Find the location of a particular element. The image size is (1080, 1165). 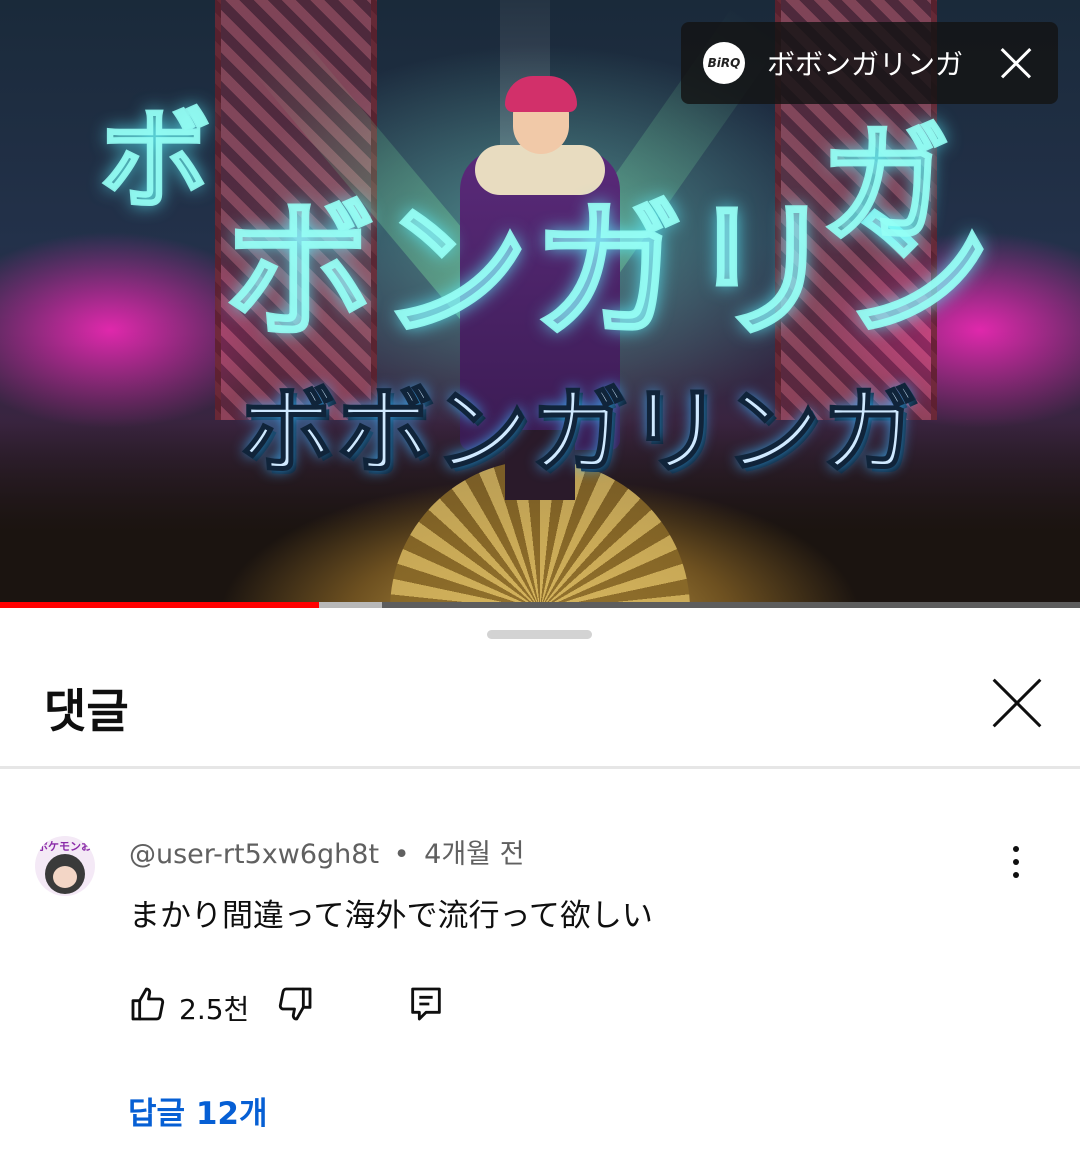

comment-author: @user-rt5xw6gh8t is located at coordinates (254, 854).